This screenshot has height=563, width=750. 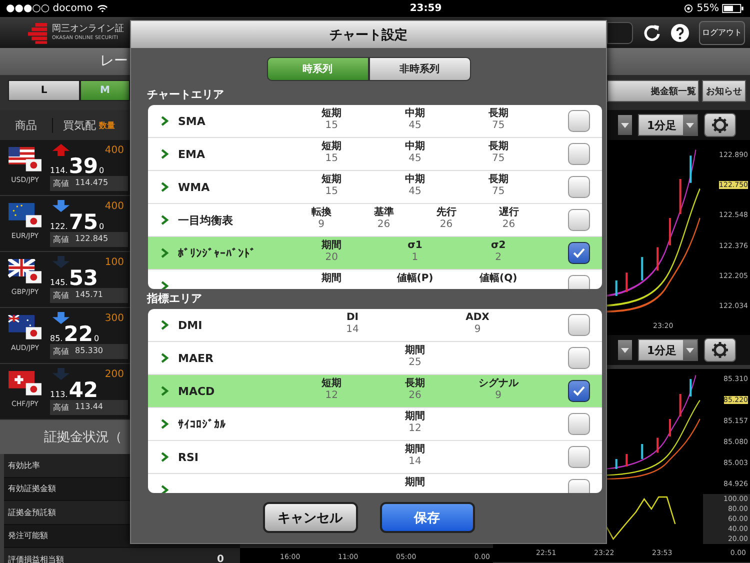 What do you see at coordinates (375, 253) in the screenshot?
I see `indicator-row: ﾎﾞﾘﾝｼﾞｬｰﾊﾞﾝﾄﾞ 期間 20 σ1 1 σ2 2` at bounding box center [375, 253].